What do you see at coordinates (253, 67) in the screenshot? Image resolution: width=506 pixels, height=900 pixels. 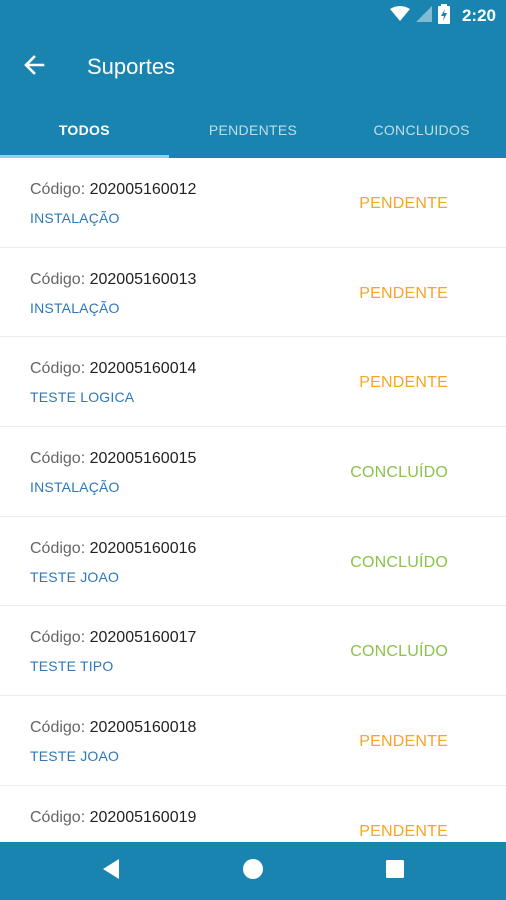 I see `app-bar: Suportes` at bounding box center [253, 67].